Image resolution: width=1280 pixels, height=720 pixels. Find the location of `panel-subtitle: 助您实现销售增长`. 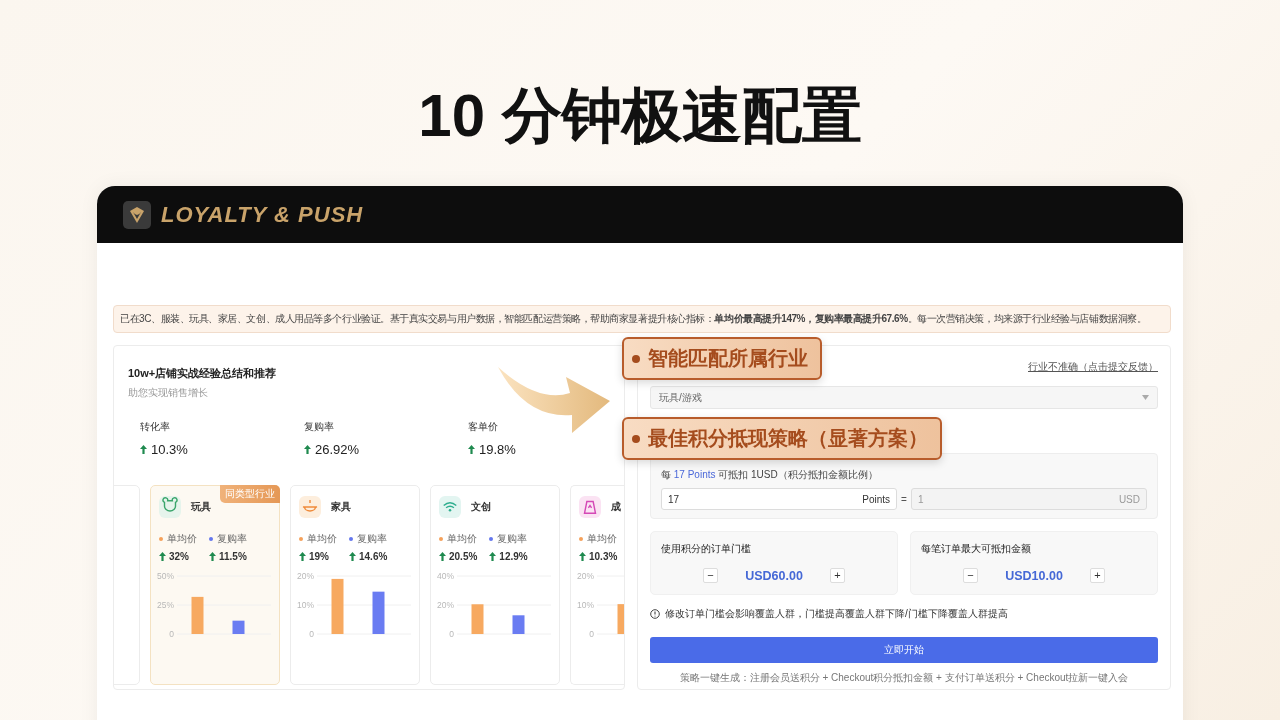

panel-subtitle: 助您实现销售增长 is located at coordinates (168, 393).